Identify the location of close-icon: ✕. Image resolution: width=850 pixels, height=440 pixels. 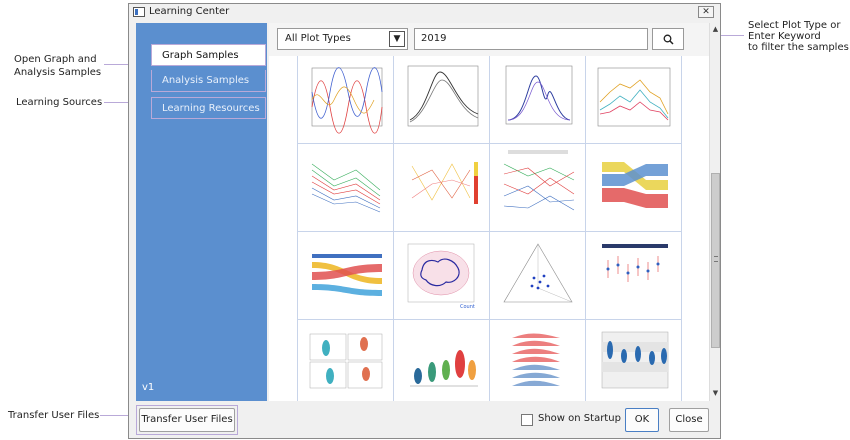
(706, 12).